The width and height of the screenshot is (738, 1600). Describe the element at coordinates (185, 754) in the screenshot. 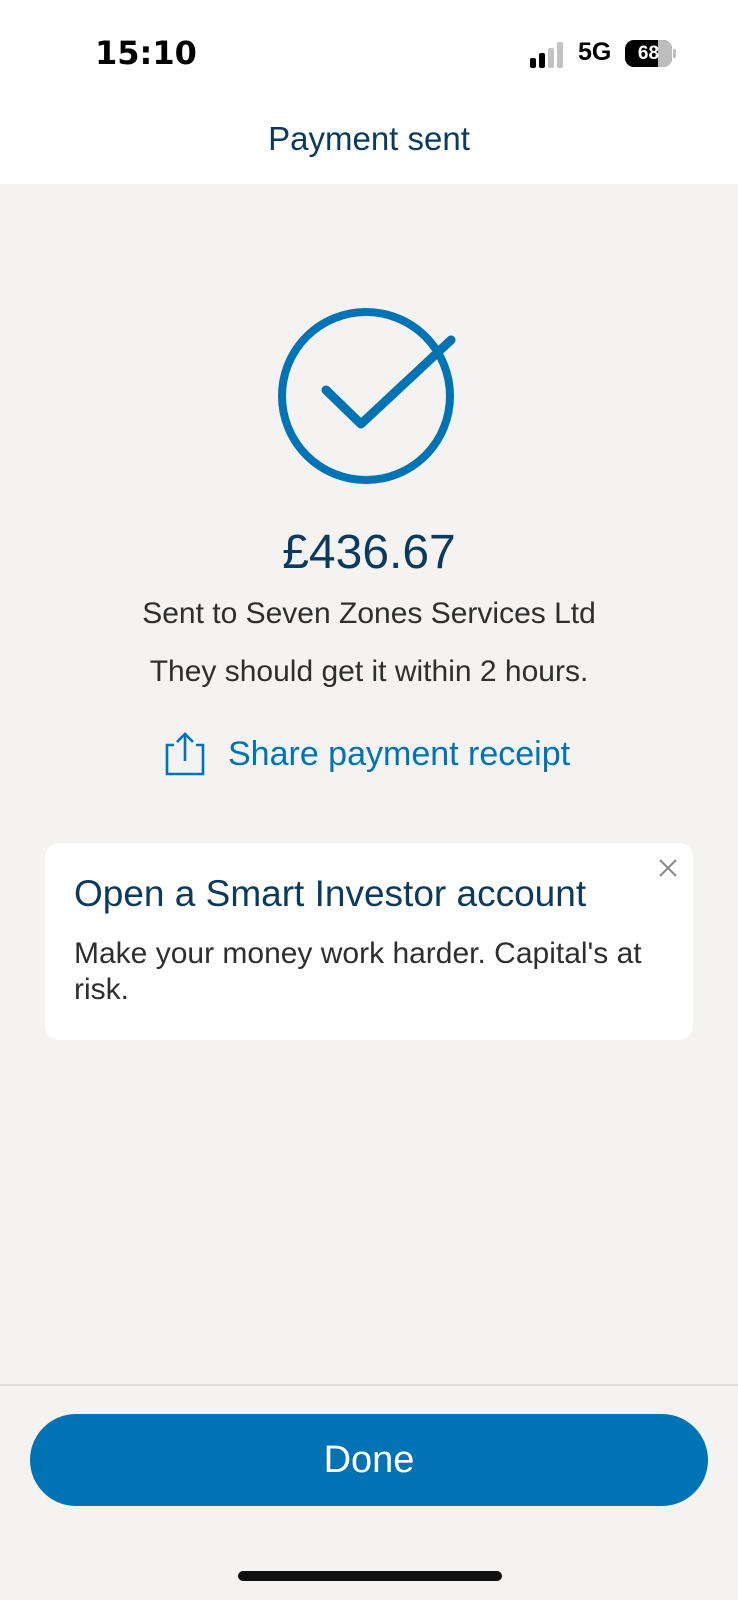

I see `share-icon` at that location.